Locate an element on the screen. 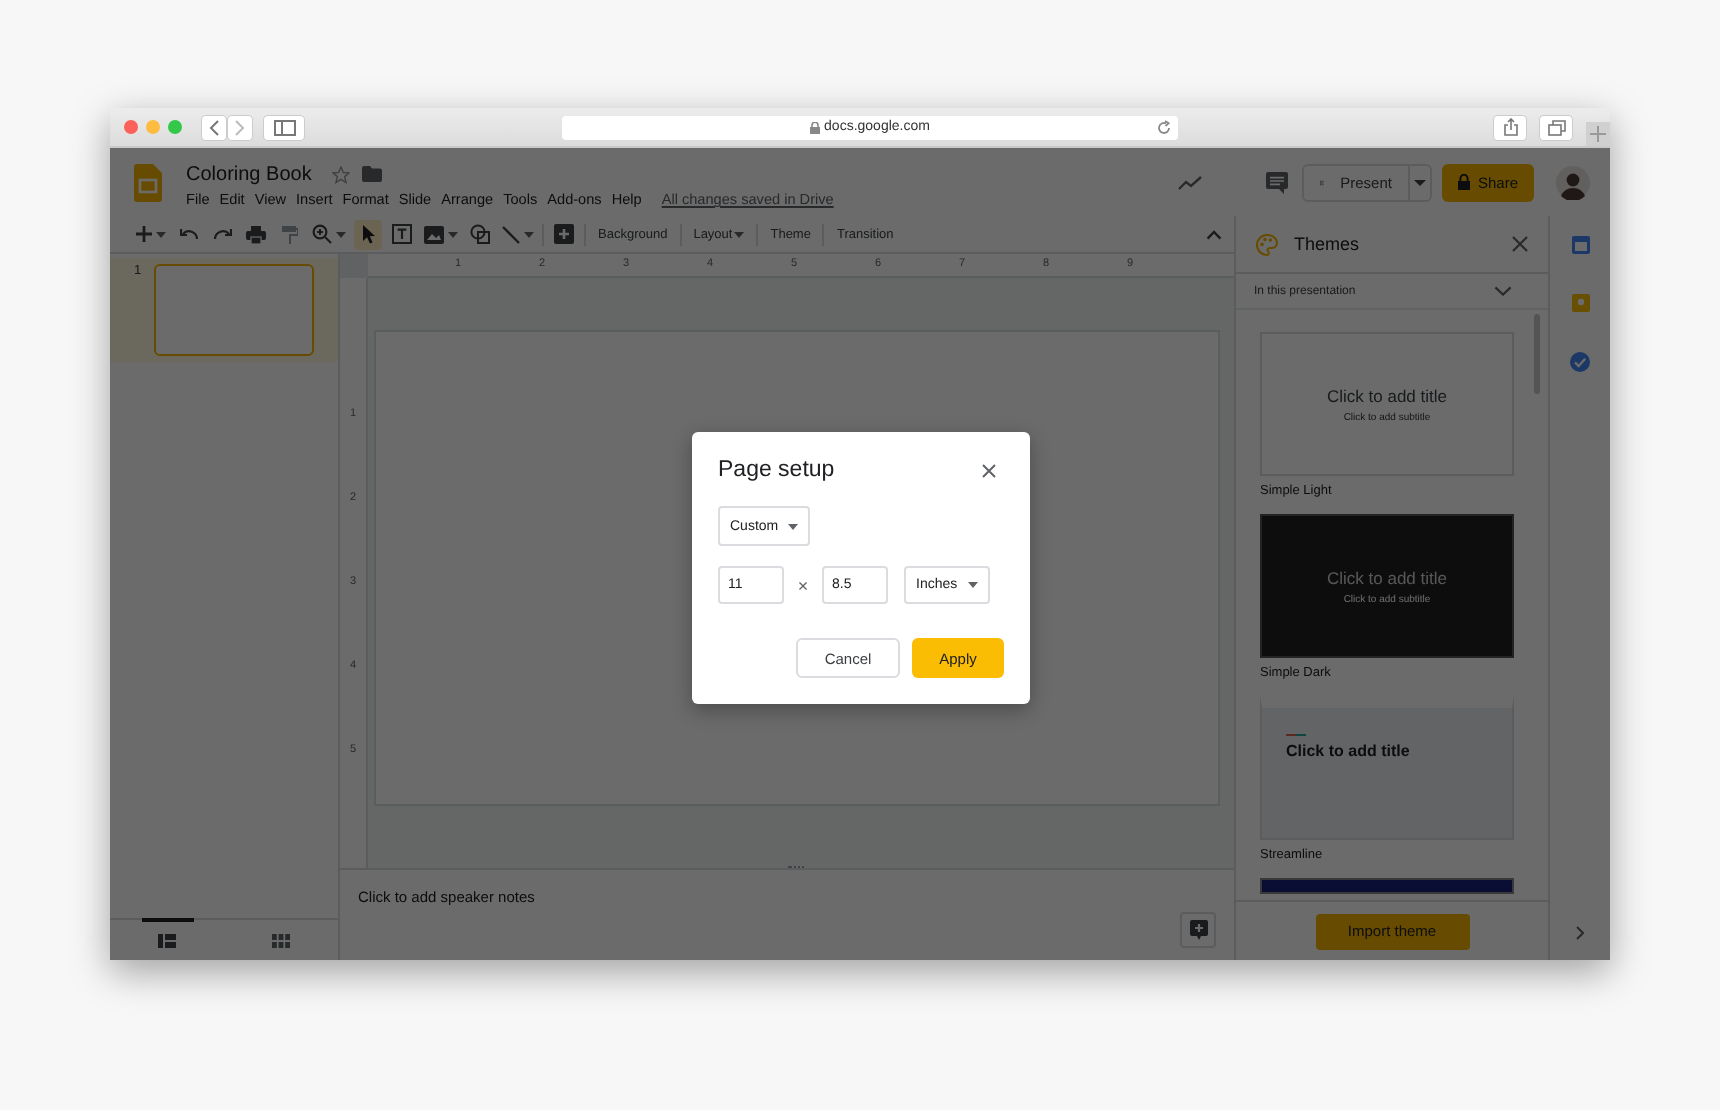 The height and width of the screenshot is (1110, 1720). calendar-icon is located at coordinates (1580, 245).